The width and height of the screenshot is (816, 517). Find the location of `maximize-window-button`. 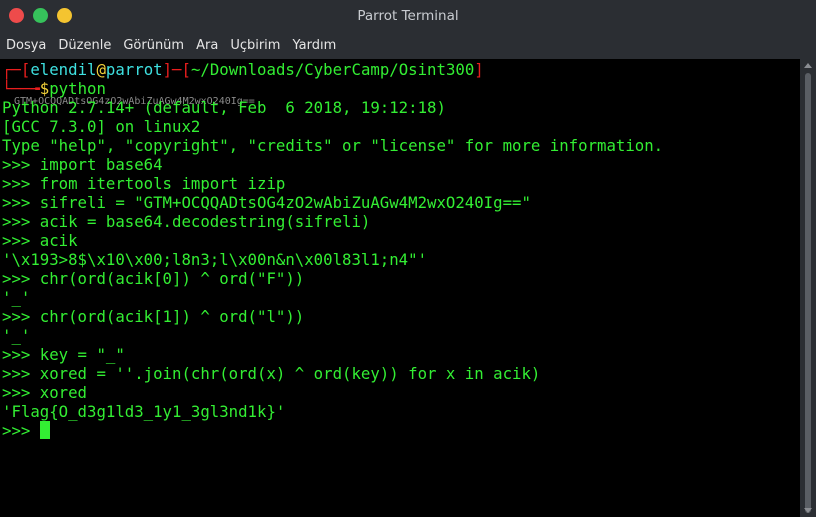

maximize-window-button is located at coordinates (64, 15).